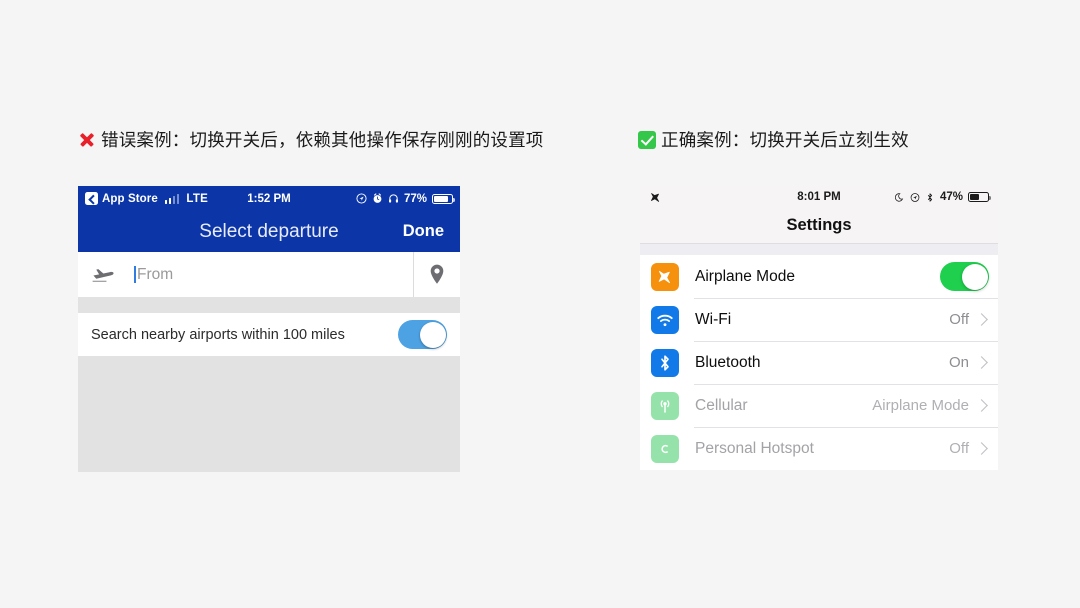  I want to click on settings-row-label: Personal Hotspot, so click(754, 448).